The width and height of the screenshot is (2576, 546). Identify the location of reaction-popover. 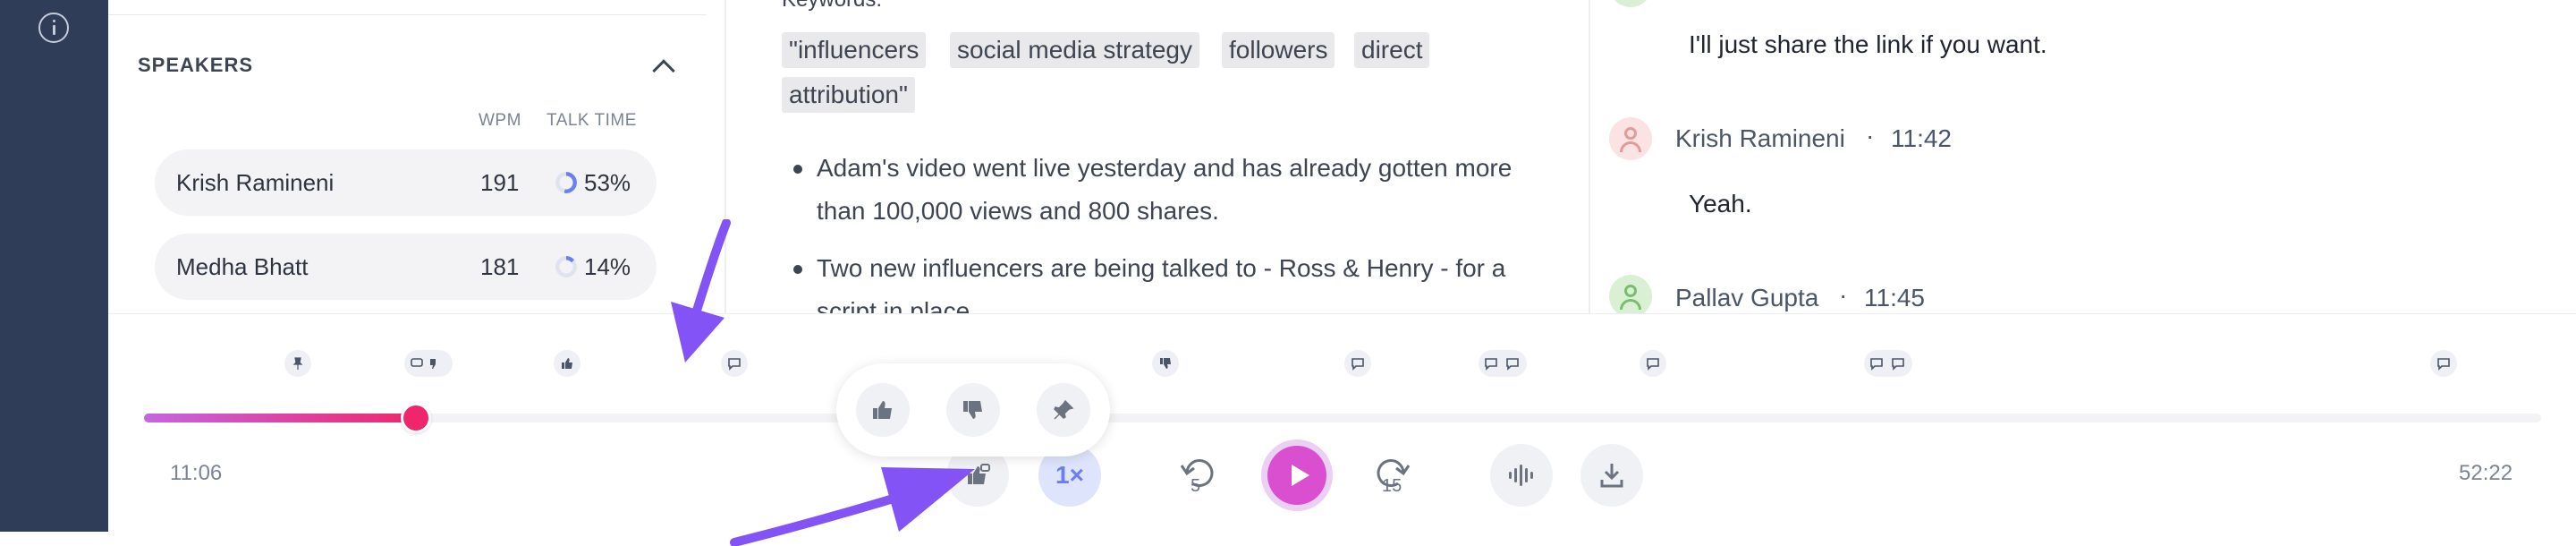
(973, 409).